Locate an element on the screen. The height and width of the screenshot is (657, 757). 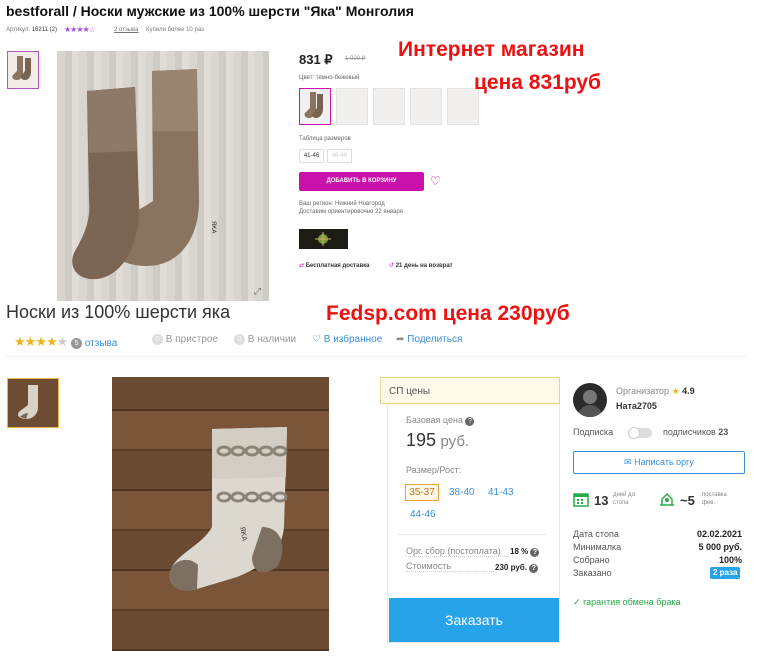
size-option: 41-46 is located at coordinates (311, 156).